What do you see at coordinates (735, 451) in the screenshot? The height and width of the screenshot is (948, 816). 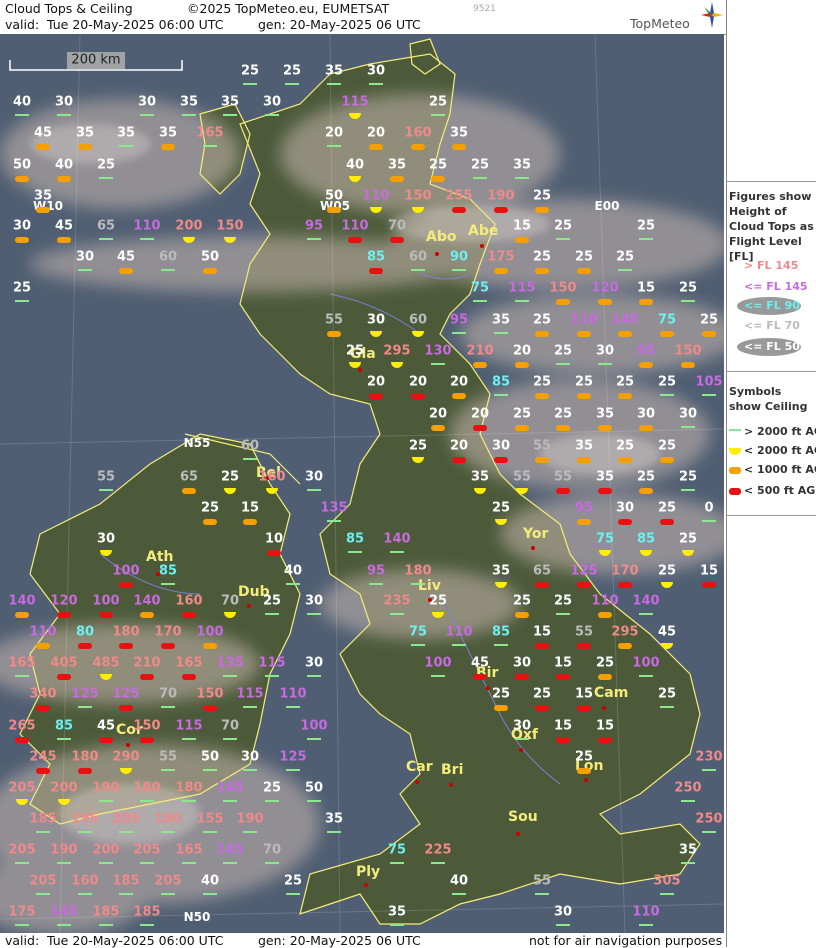 I see `legend-half-circle-symbol` at bounding box center [735, 451].